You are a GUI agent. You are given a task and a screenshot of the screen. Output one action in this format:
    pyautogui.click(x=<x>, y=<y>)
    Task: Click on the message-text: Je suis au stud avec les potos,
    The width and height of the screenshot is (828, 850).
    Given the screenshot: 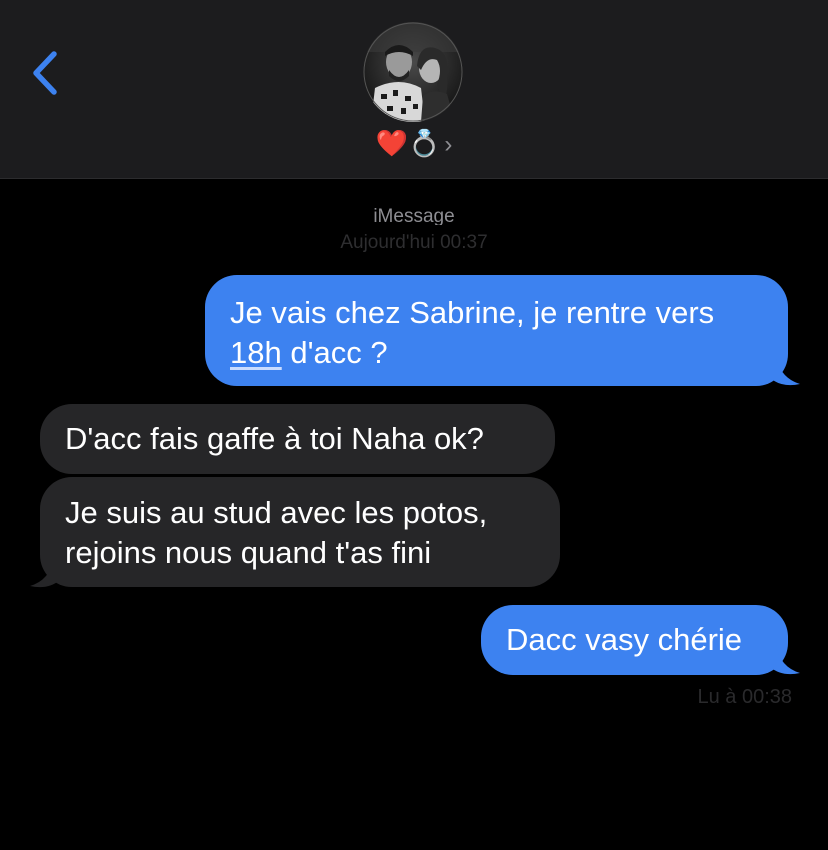 What is the action you would take?
    pyautogui.click(x=276, y=512)
    